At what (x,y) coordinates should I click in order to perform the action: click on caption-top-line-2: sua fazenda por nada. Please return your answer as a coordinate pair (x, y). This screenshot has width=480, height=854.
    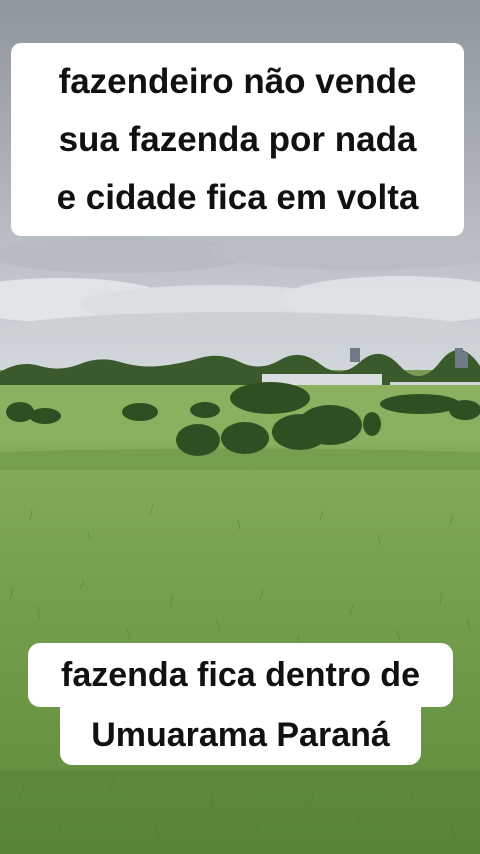
    Looking at the image, I should click on (237, 139).